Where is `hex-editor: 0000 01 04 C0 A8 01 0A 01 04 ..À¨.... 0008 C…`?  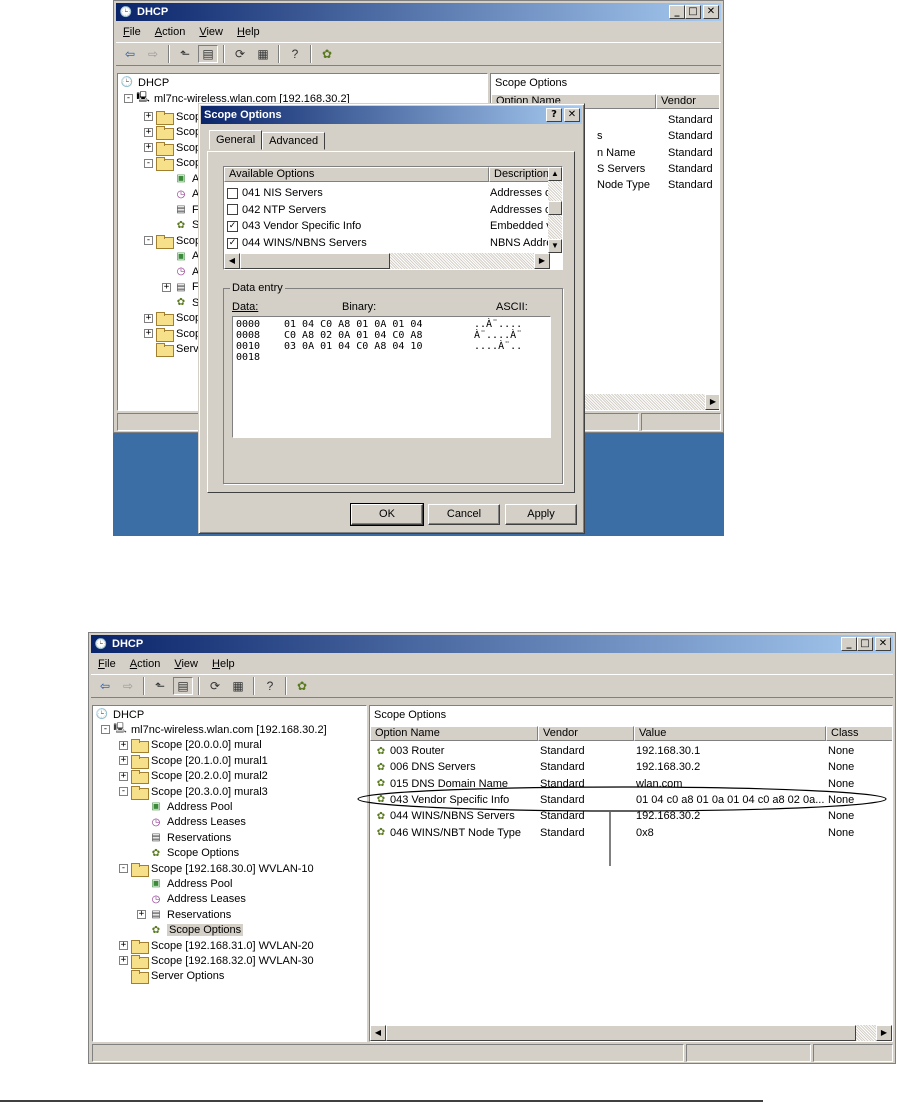
hex-editor: 0000 01 04 C0 A8 01 0A 01 04 ..À¨.... 0008 C… is located at coordinates (391, 377).